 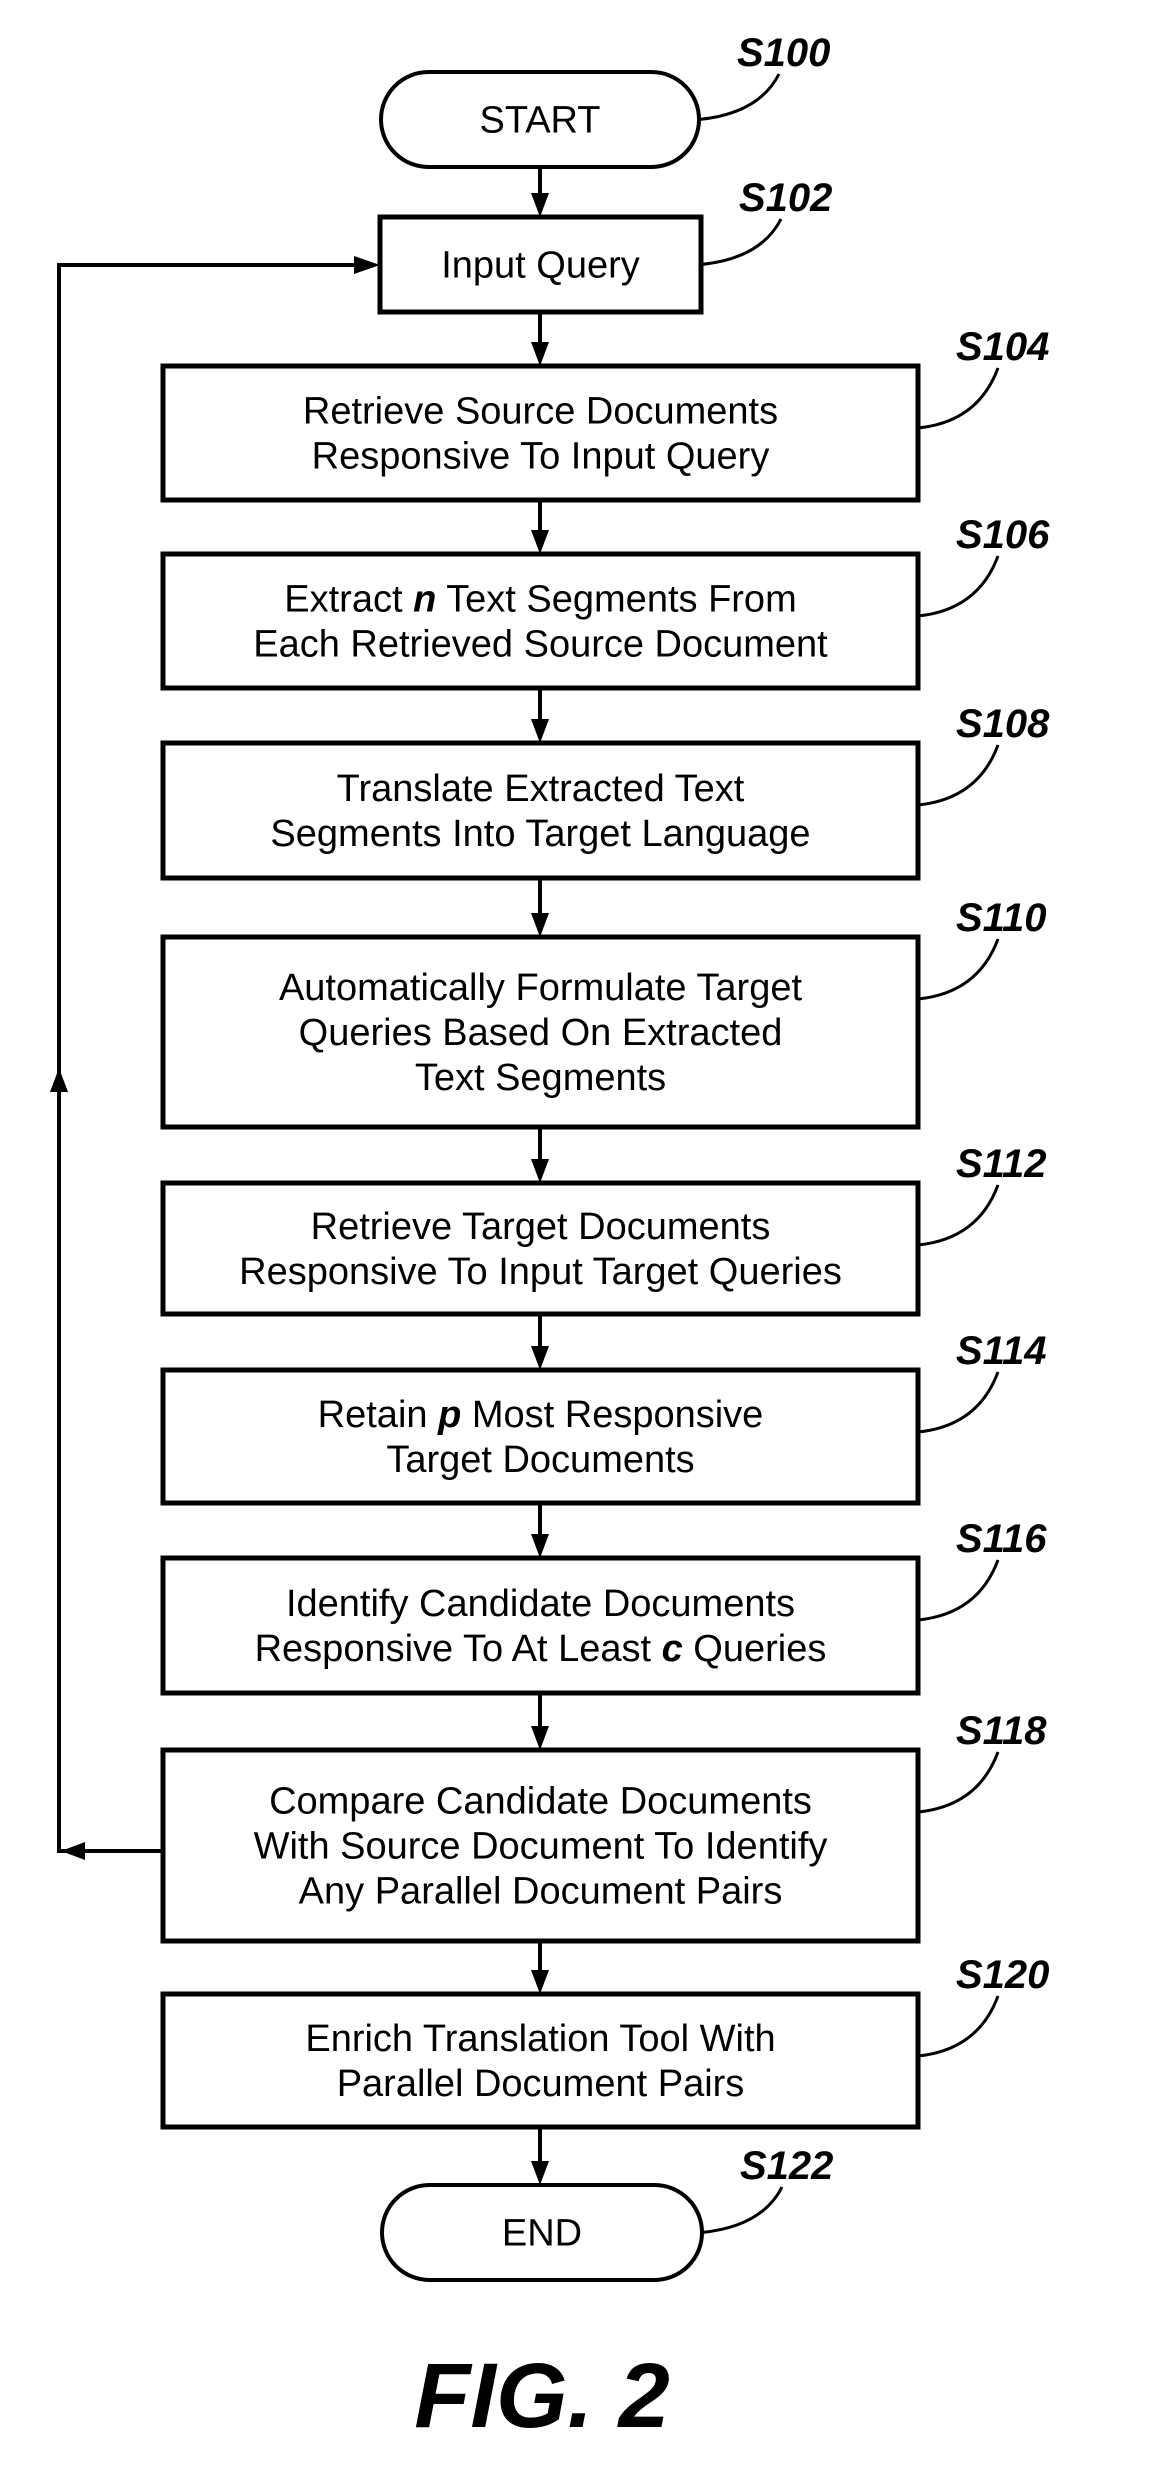 I want to click on variable-symbol: p, so click(x=449, y=1415).